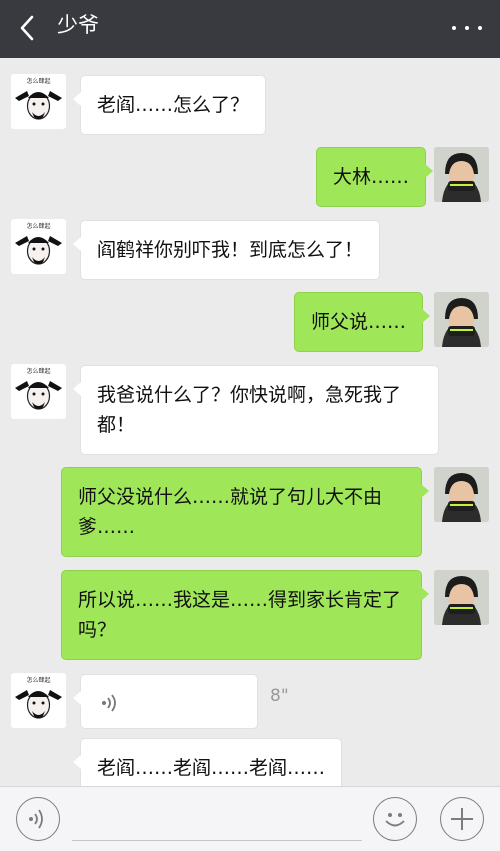 Image resolution: width=500 pixels, height=851 pixels. Describe the element at coordinates (250, 29) in the screenshot. I see `title-bar: 少爷` at that location.